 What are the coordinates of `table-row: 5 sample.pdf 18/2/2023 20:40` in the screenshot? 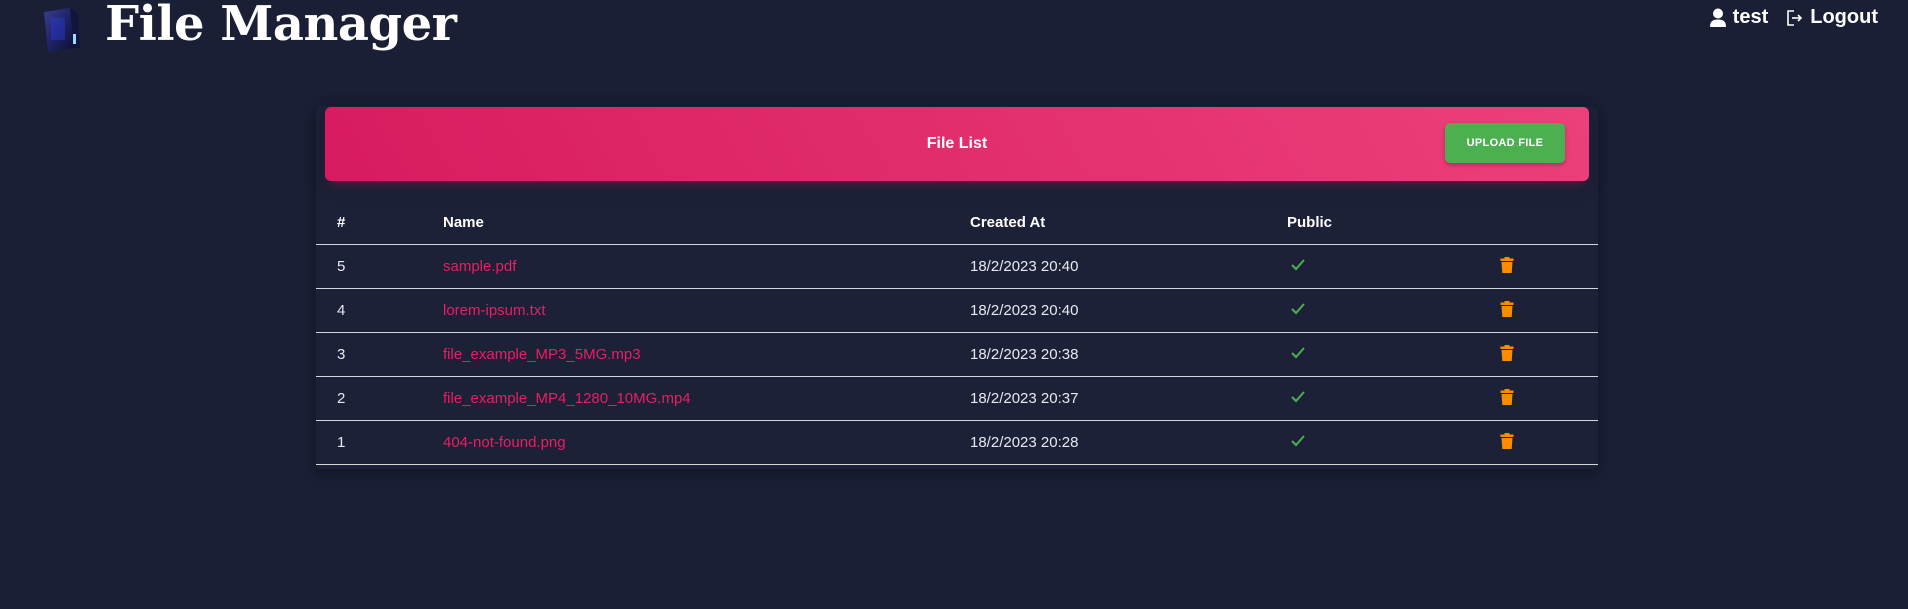 It's located at (957, 266).